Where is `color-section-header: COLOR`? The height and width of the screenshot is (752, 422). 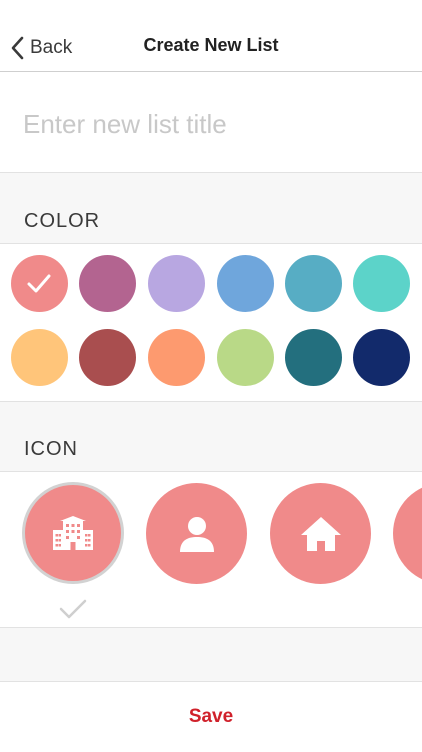 color-section-header: COLOR is located at coordinates (211, 208).